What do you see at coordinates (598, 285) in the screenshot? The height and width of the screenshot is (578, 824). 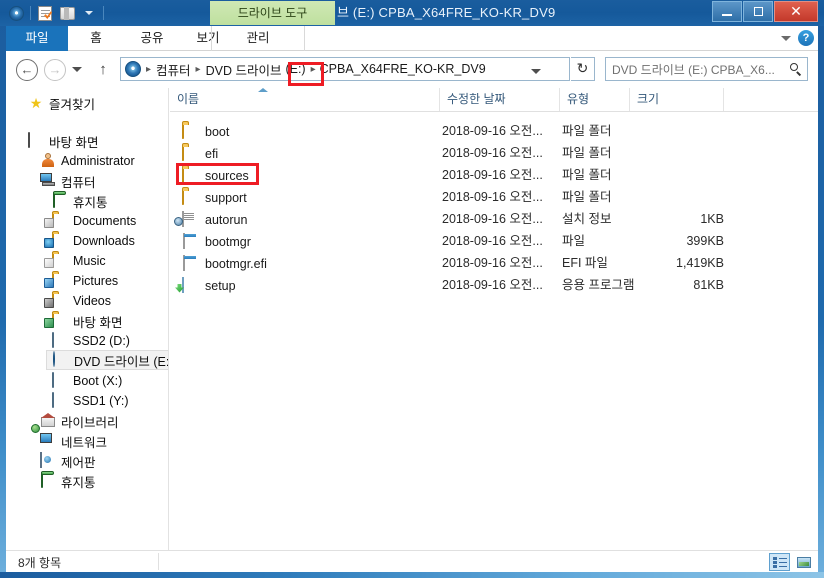 I see `file-type-cell: 응용 프로그램` at bounding box center [598, 285].